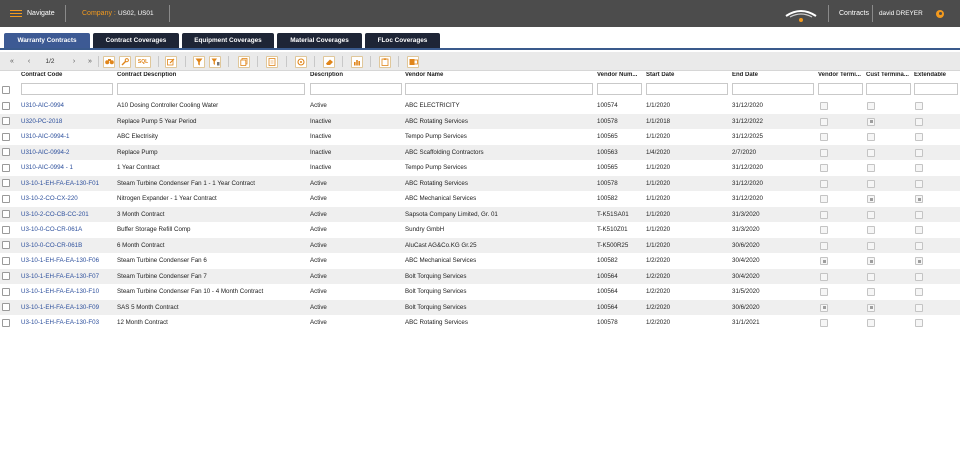 The image size is (960, 468). Describe the element at coordinates (211, 89) in the screenshot. I see `filter-contract-description` at that location.